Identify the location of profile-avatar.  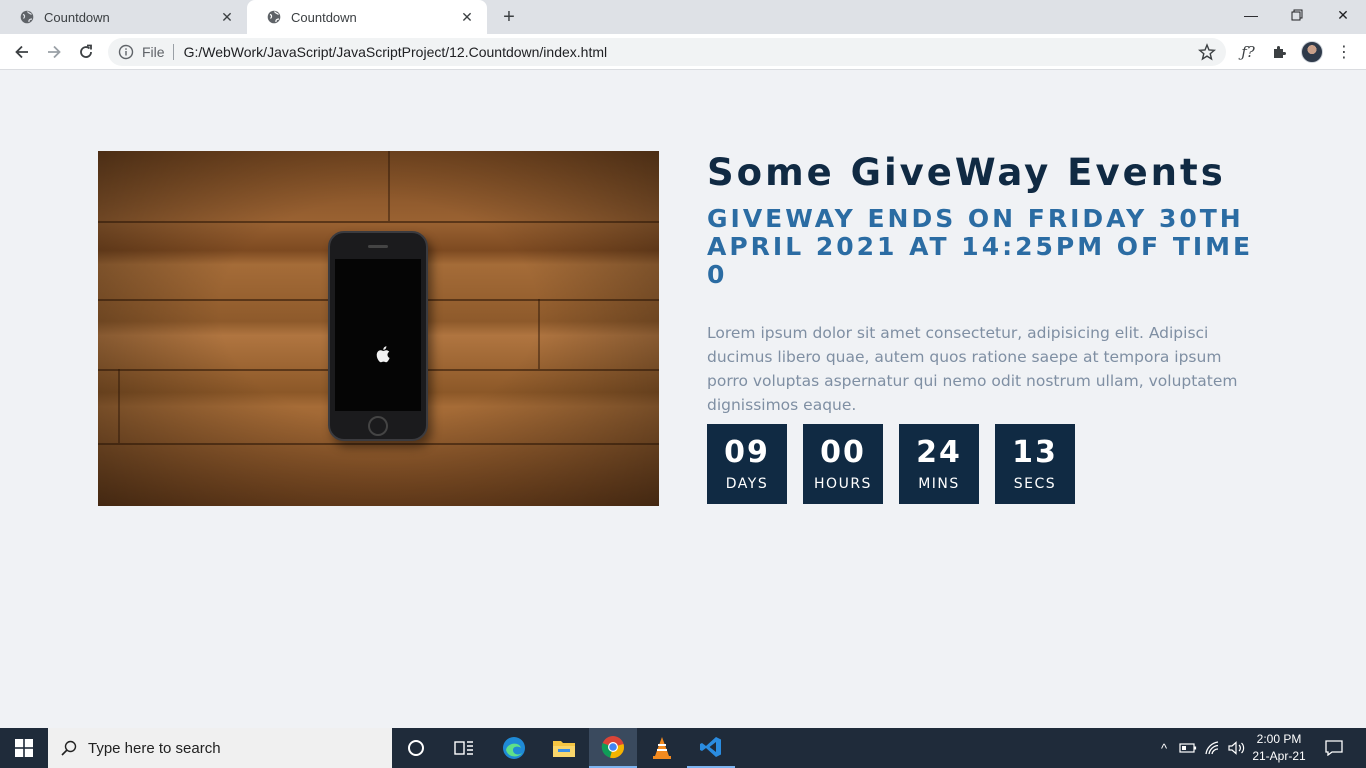
(1312, 52).